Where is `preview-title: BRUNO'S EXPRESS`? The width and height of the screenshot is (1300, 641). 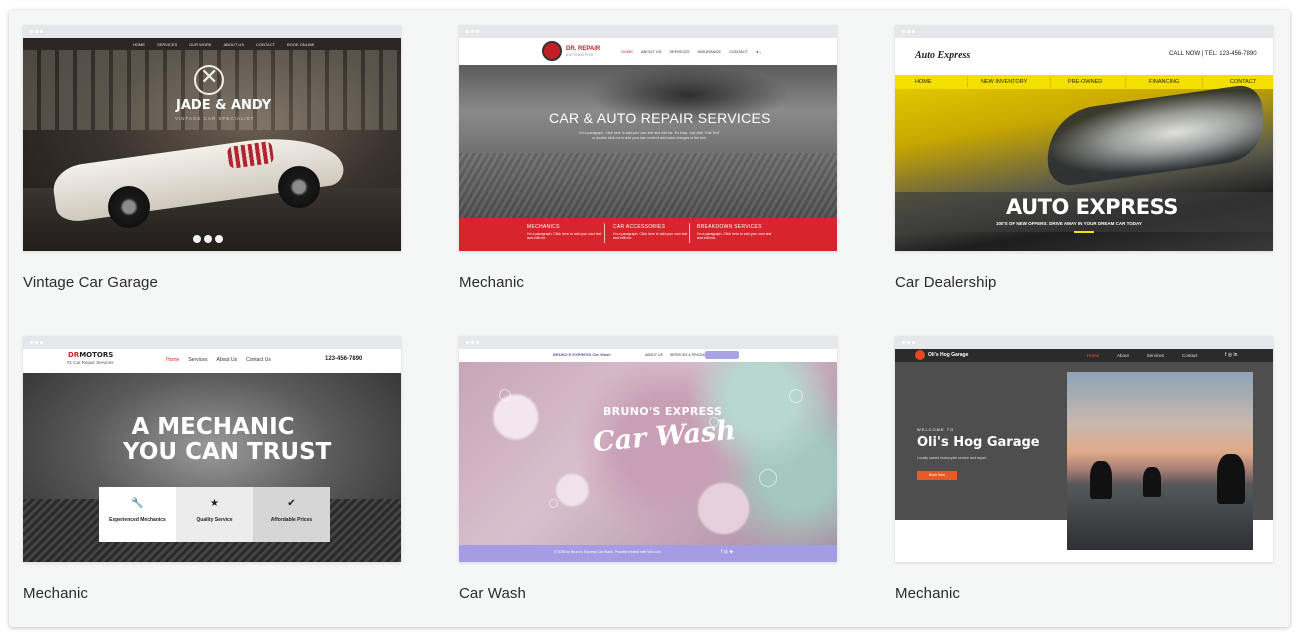
preview-title: BRUNO'S EXPRESS is located at coordinates (663, 411).